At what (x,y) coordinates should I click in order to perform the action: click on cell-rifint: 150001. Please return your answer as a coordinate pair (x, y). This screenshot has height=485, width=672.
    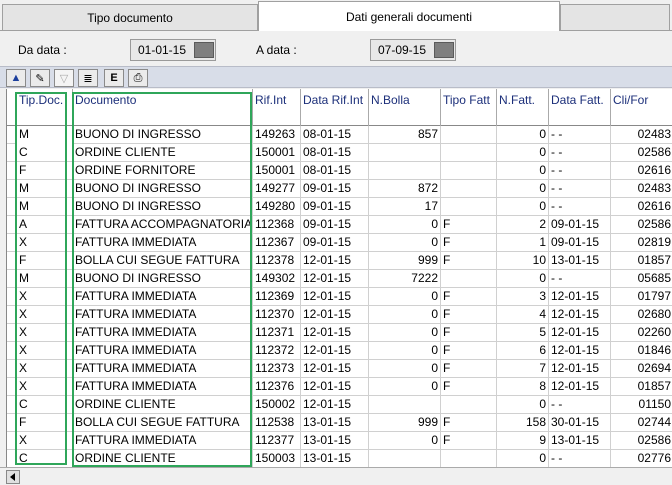
    Looking at the image, I should click on (277, 171).